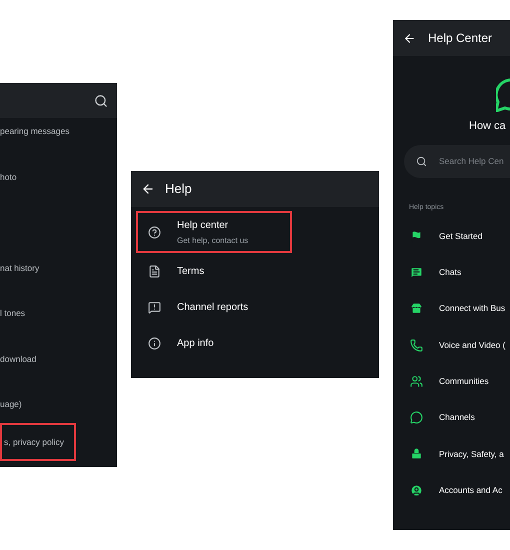 This screenshot has height=550, width=510. What do you see at coordinates (416, 490) in the screenshot?
I see `account-icon` at bounding box center [416, 490].